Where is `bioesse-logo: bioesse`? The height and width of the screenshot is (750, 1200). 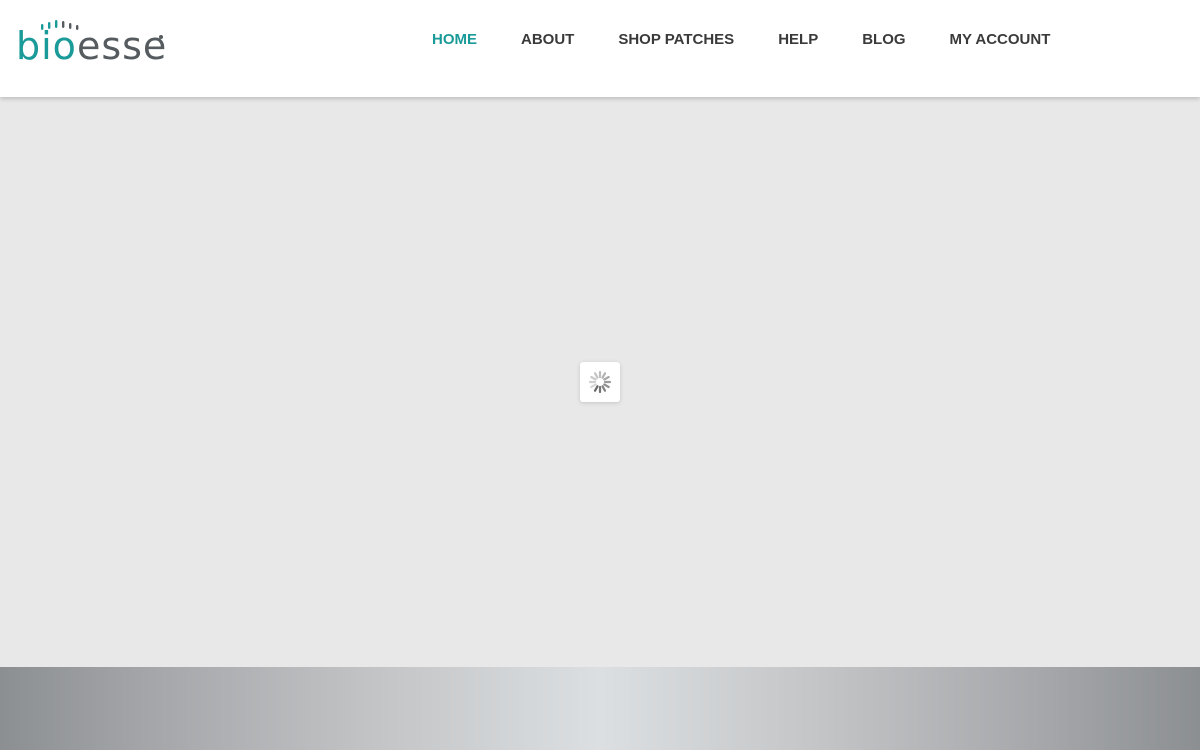 bioesse-logo: bioesse is located at coordinates (91, 43).